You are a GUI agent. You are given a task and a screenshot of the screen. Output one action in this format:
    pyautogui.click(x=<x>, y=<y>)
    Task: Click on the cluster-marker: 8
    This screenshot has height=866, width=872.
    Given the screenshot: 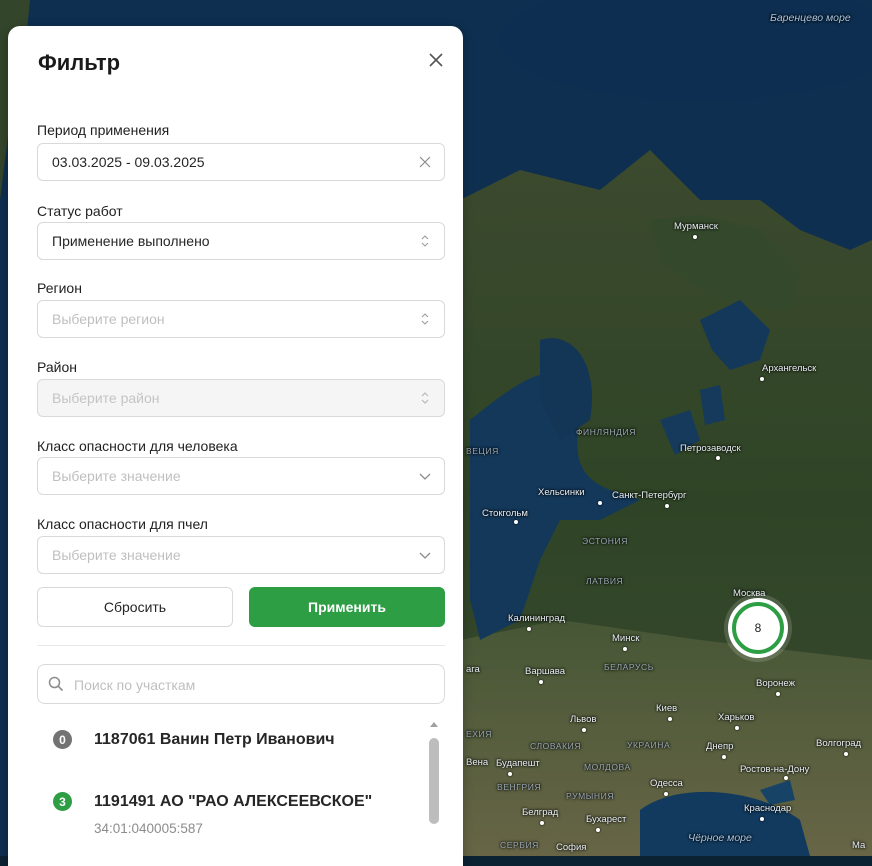 What is the action you would take?
    pyautogui.click(x=758, y=628)
    